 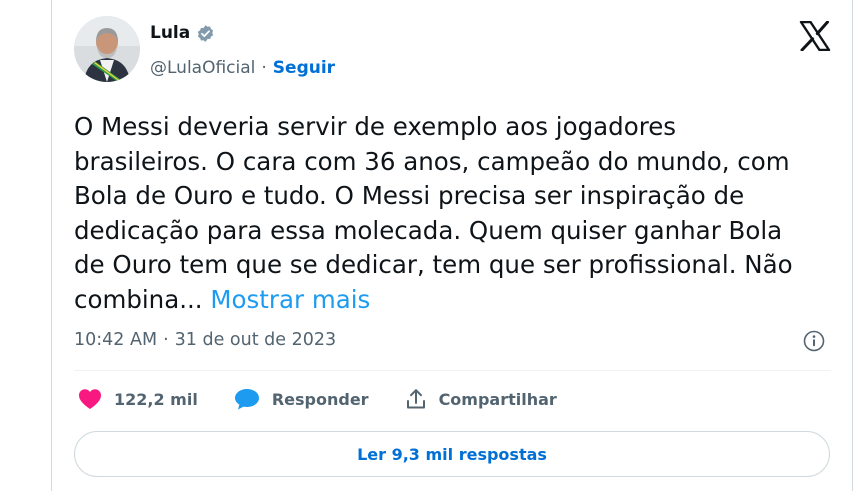 I want to click on like-count: 122,2 mil, so click(x=156, y=399).